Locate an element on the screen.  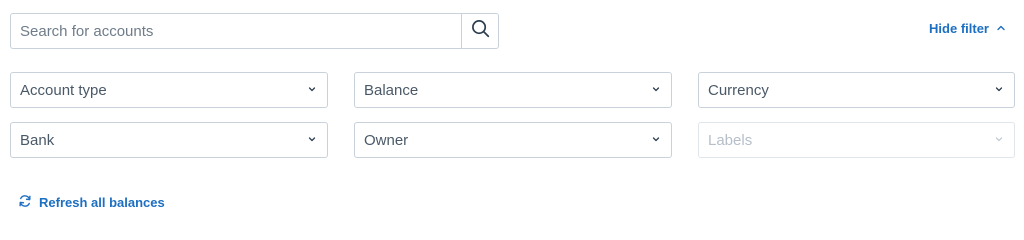
select-label: Balance is located at coordinates (391, 90).